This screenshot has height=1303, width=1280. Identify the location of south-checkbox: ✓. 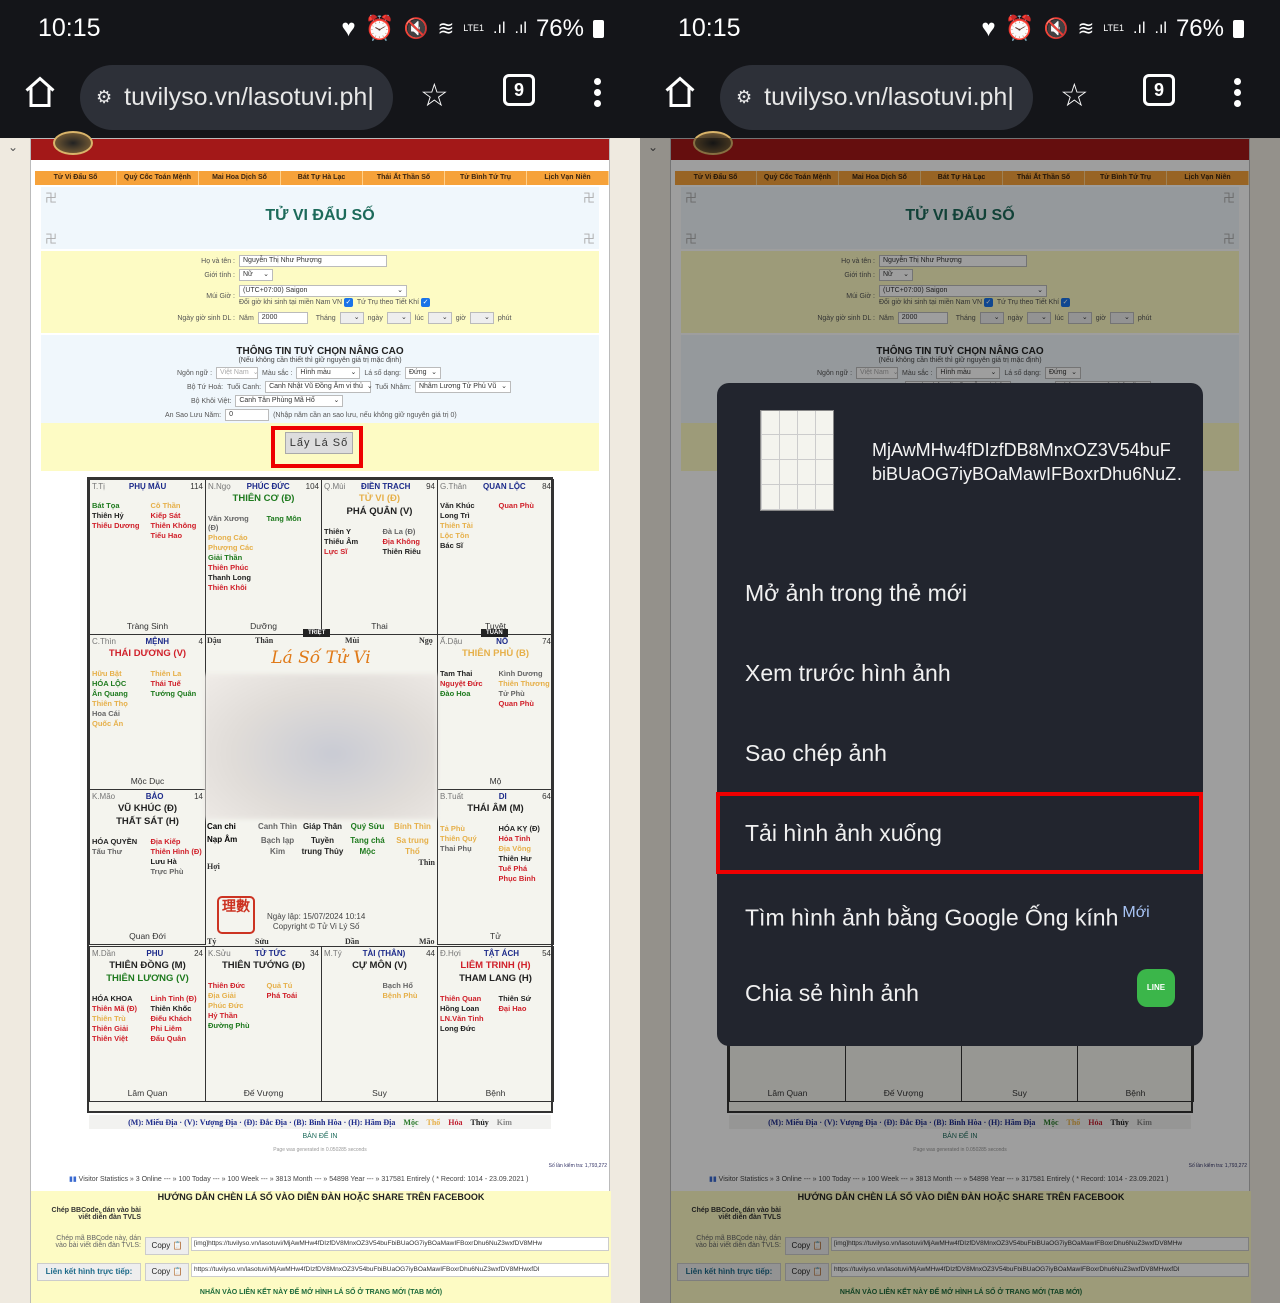
(348, 302).